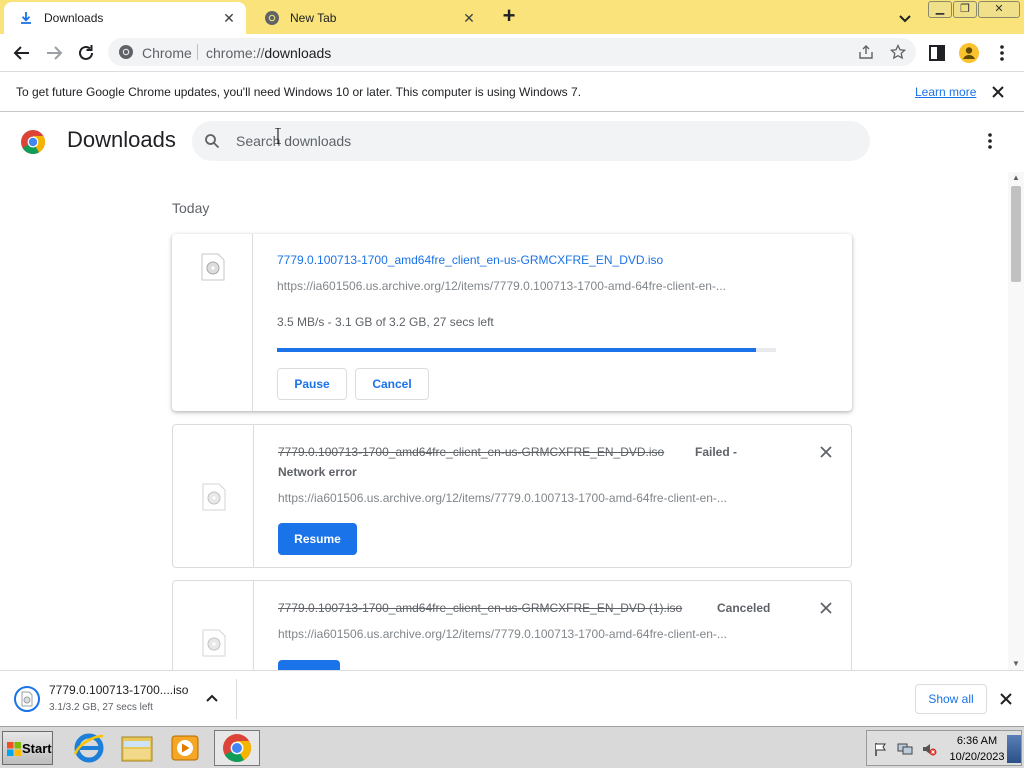  Describe the element at coordinates (999, 9) in the screenshot. I see `window-close-button: ✕` at that location.